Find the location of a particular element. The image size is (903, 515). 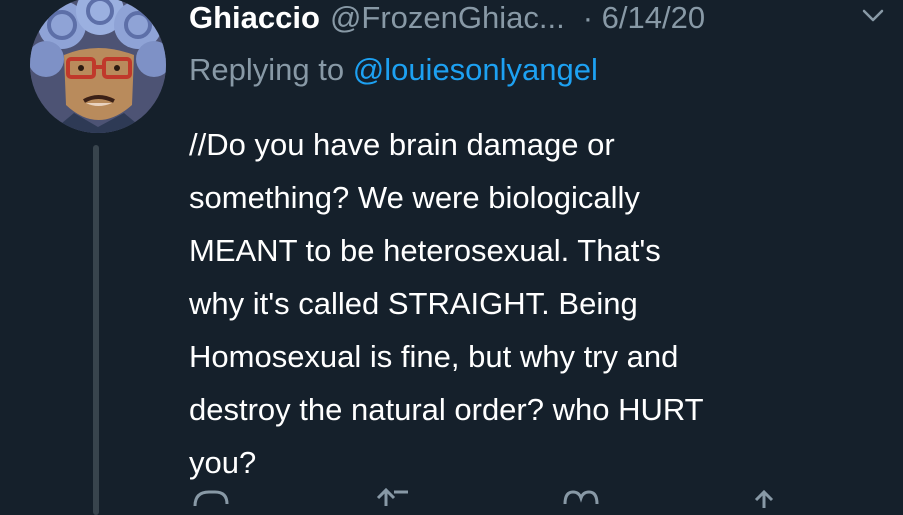

reply-icon is located at coordinates (211, 498).